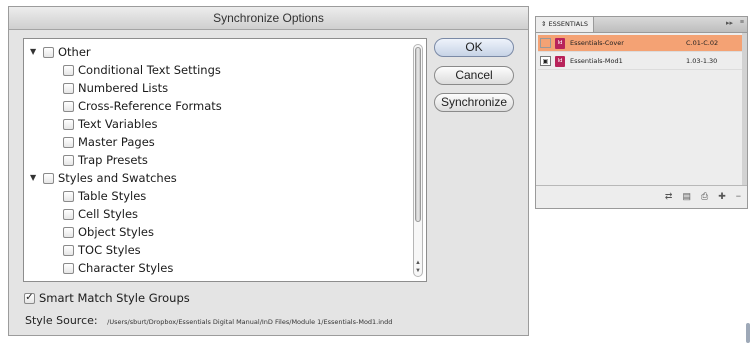 This screenshot has height=345, width=750. Describe the element at coordinates (686, 196) in the screenshot. I see `save-book-icon: ▤` at that location.